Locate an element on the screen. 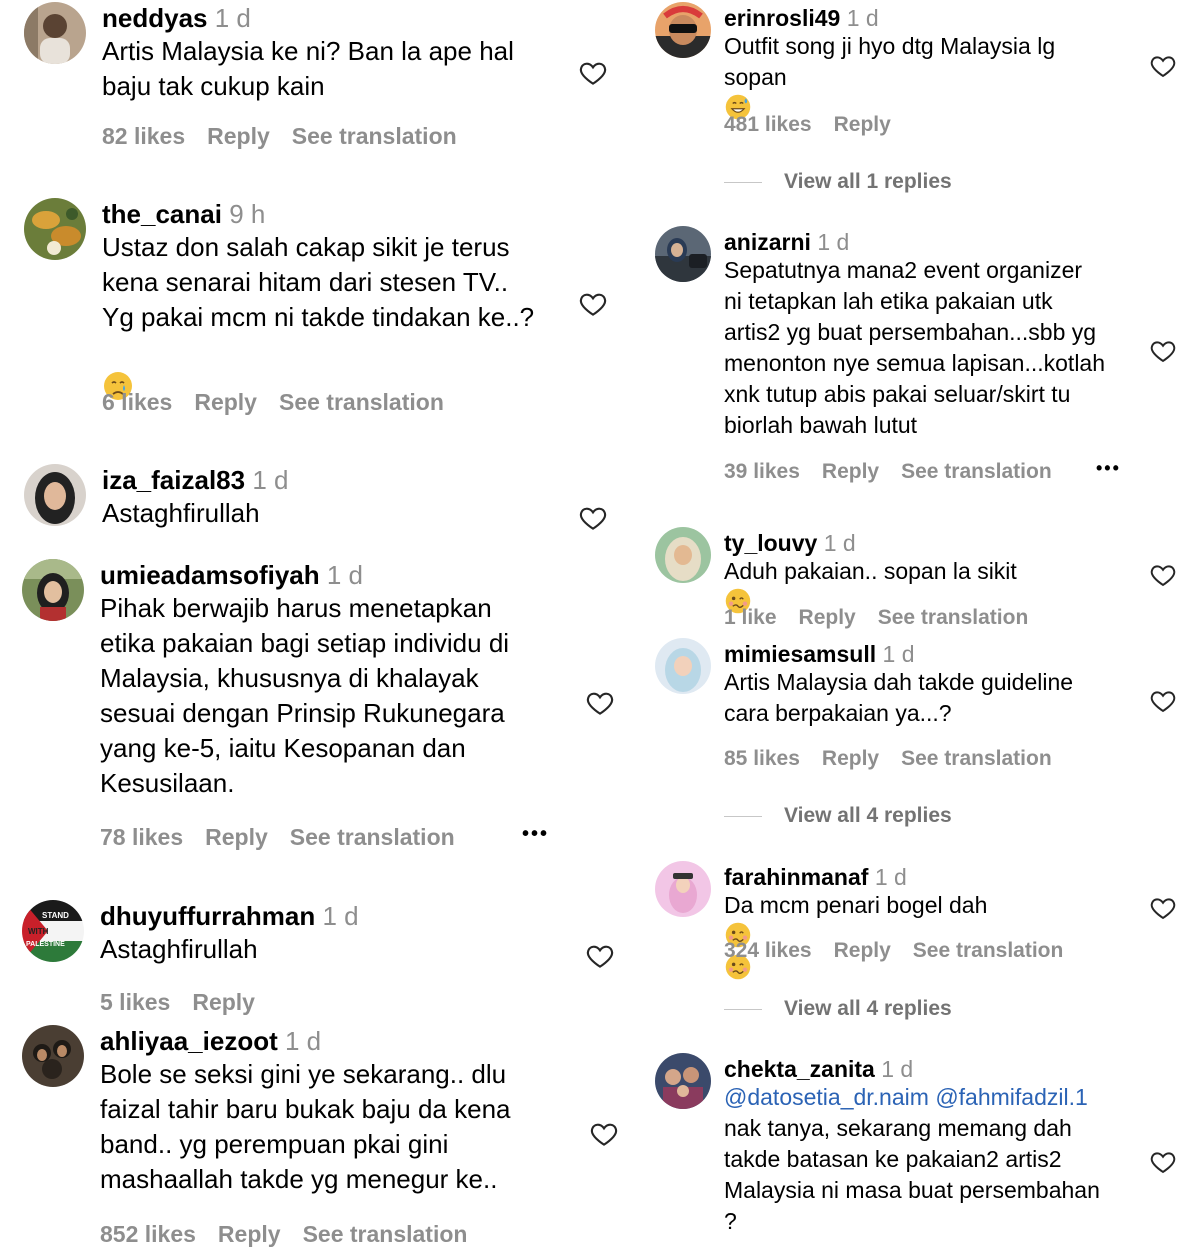 This screenshot has width=1200, height=1255. username: ahliyaa_iezoot is located at coordinates (189, 1041).